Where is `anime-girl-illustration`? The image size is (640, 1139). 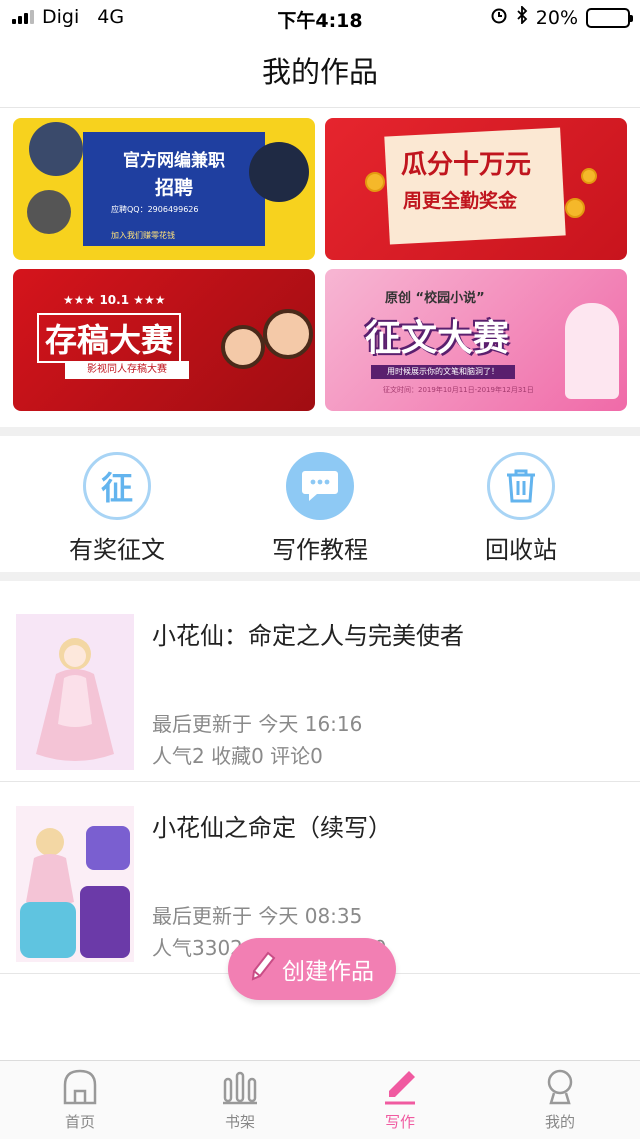
anime-girl-illustration is located at coordinates (592, 351).